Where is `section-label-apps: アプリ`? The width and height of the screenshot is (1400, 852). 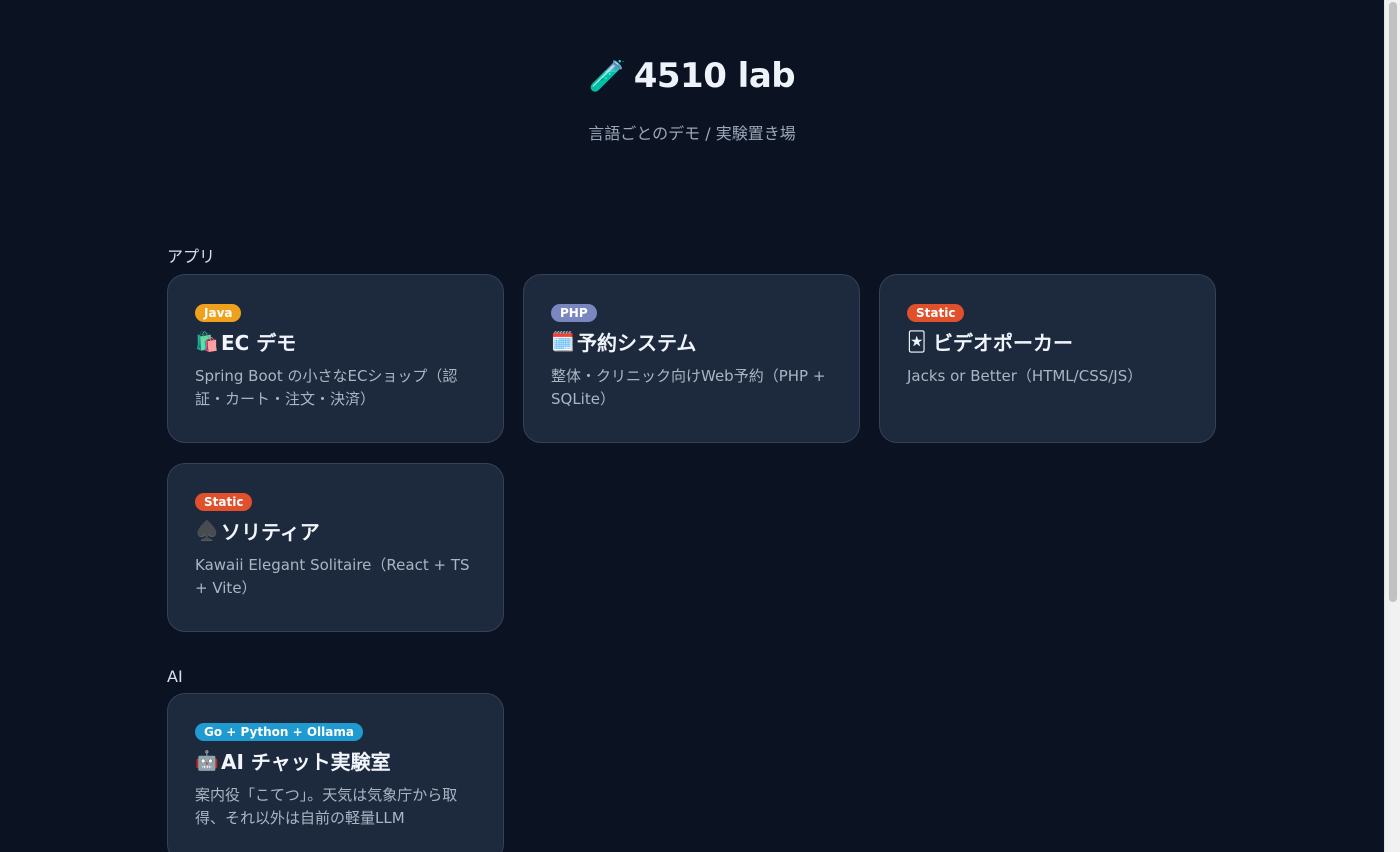 section-label-apps: アプリ is located at coordinates (191, 256).